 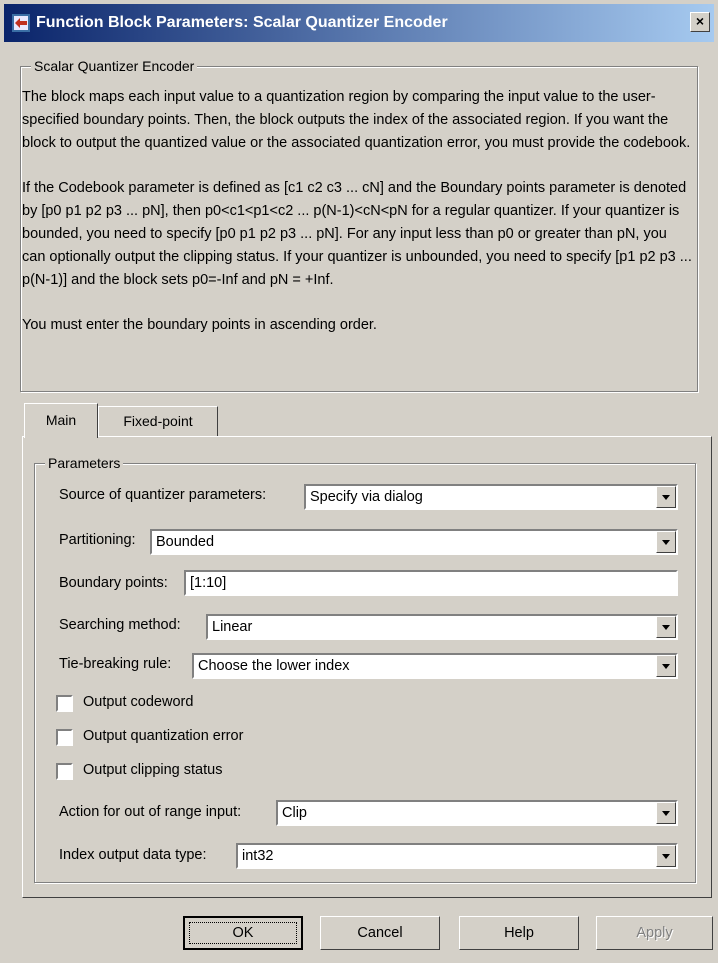 I want to click on source-value: Specify via dialog, so click(x=366, y=497).